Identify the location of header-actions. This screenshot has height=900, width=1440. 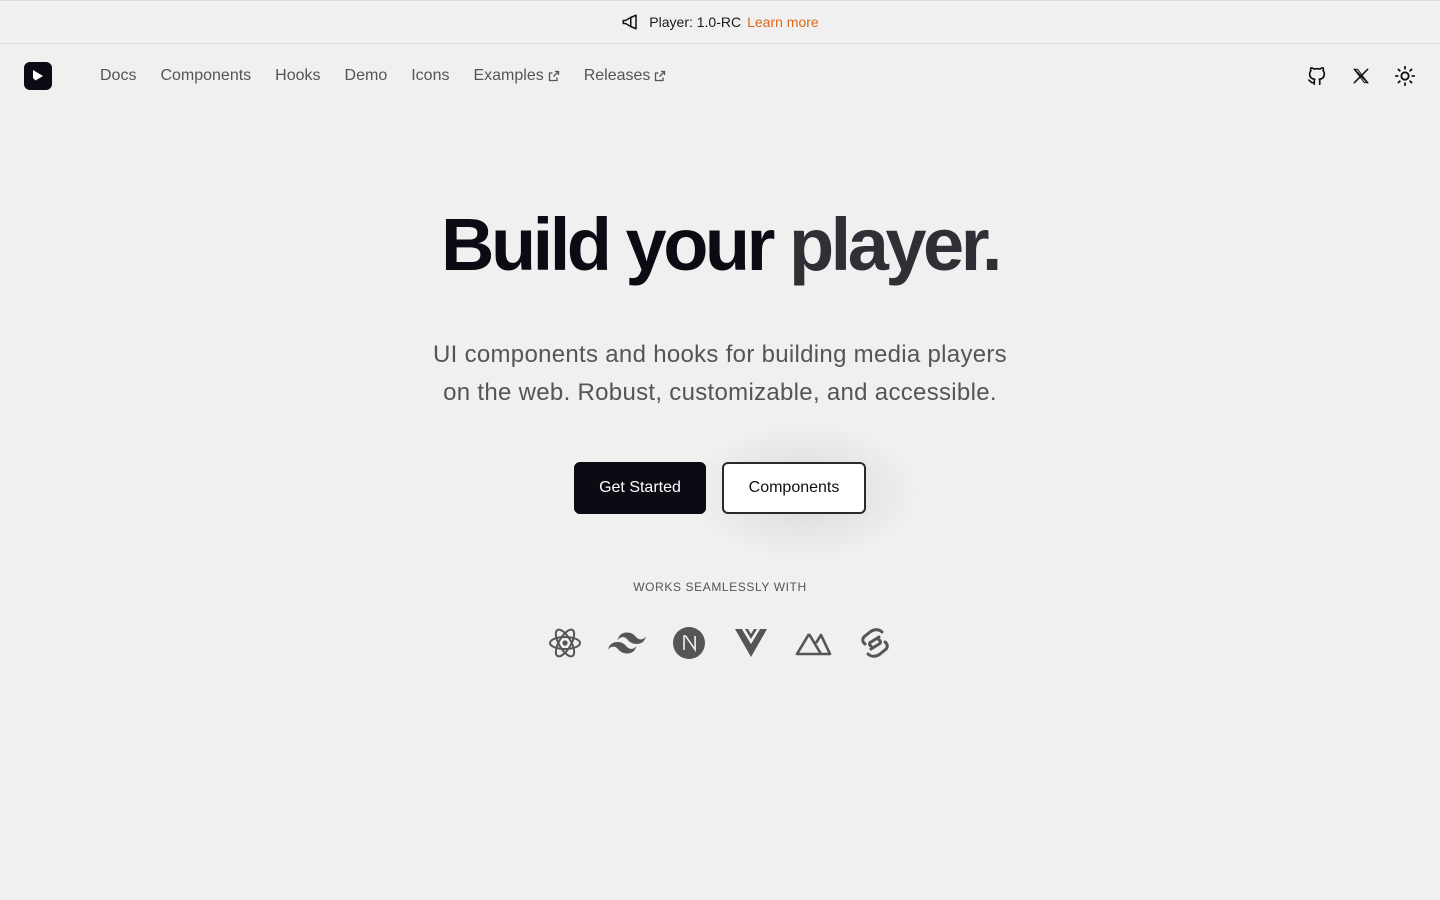
(1361, 76).